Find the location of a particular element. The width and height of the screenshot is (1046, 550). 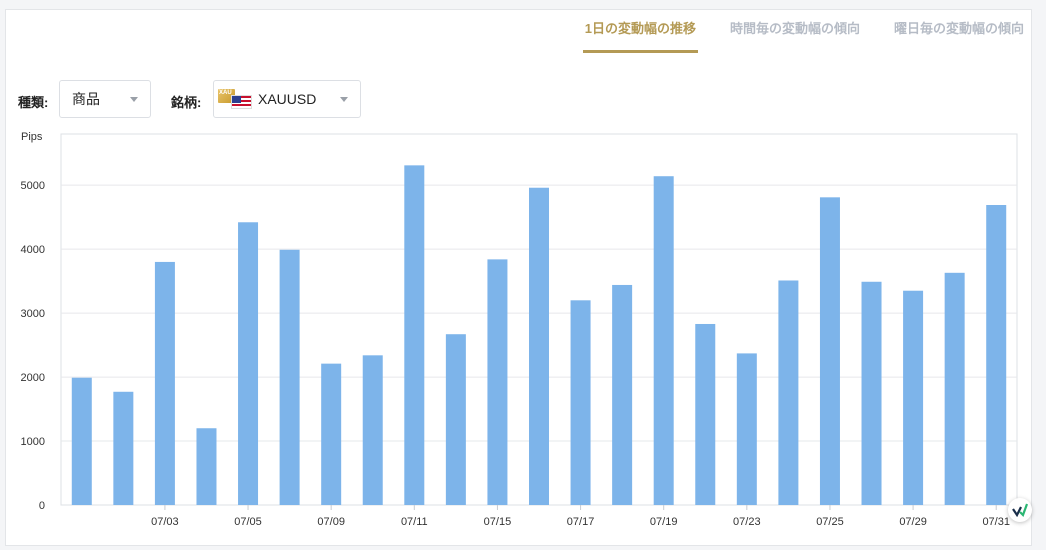

y-tick-label: 1000 is located at coordinates (33, 442).